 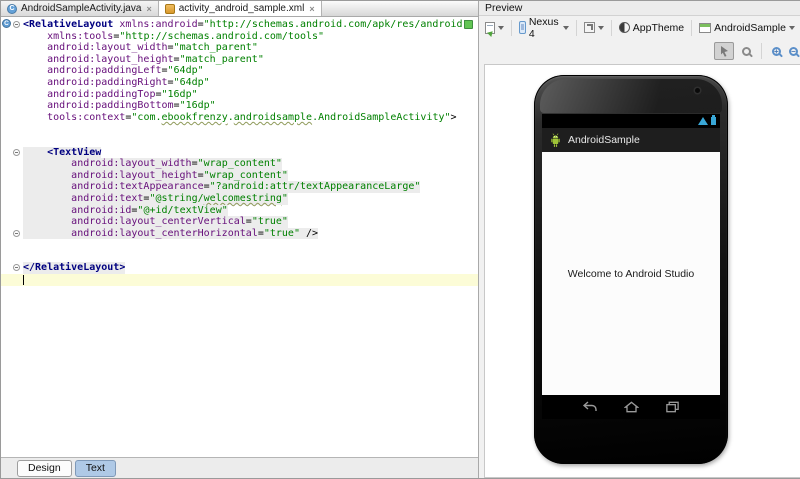 I want to click on pan-tool-button, so click(x=723, y=51).